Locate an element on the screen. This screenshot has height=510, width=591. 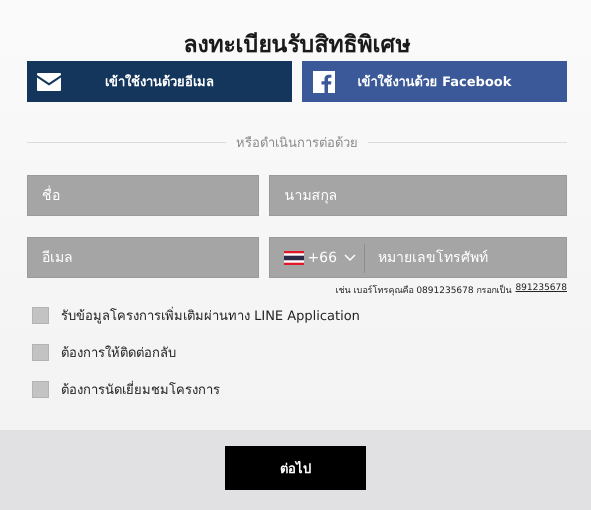
page-title: ลงทะเบียนรับสิทธิพิเศษ is located at coordinates (297, 45).